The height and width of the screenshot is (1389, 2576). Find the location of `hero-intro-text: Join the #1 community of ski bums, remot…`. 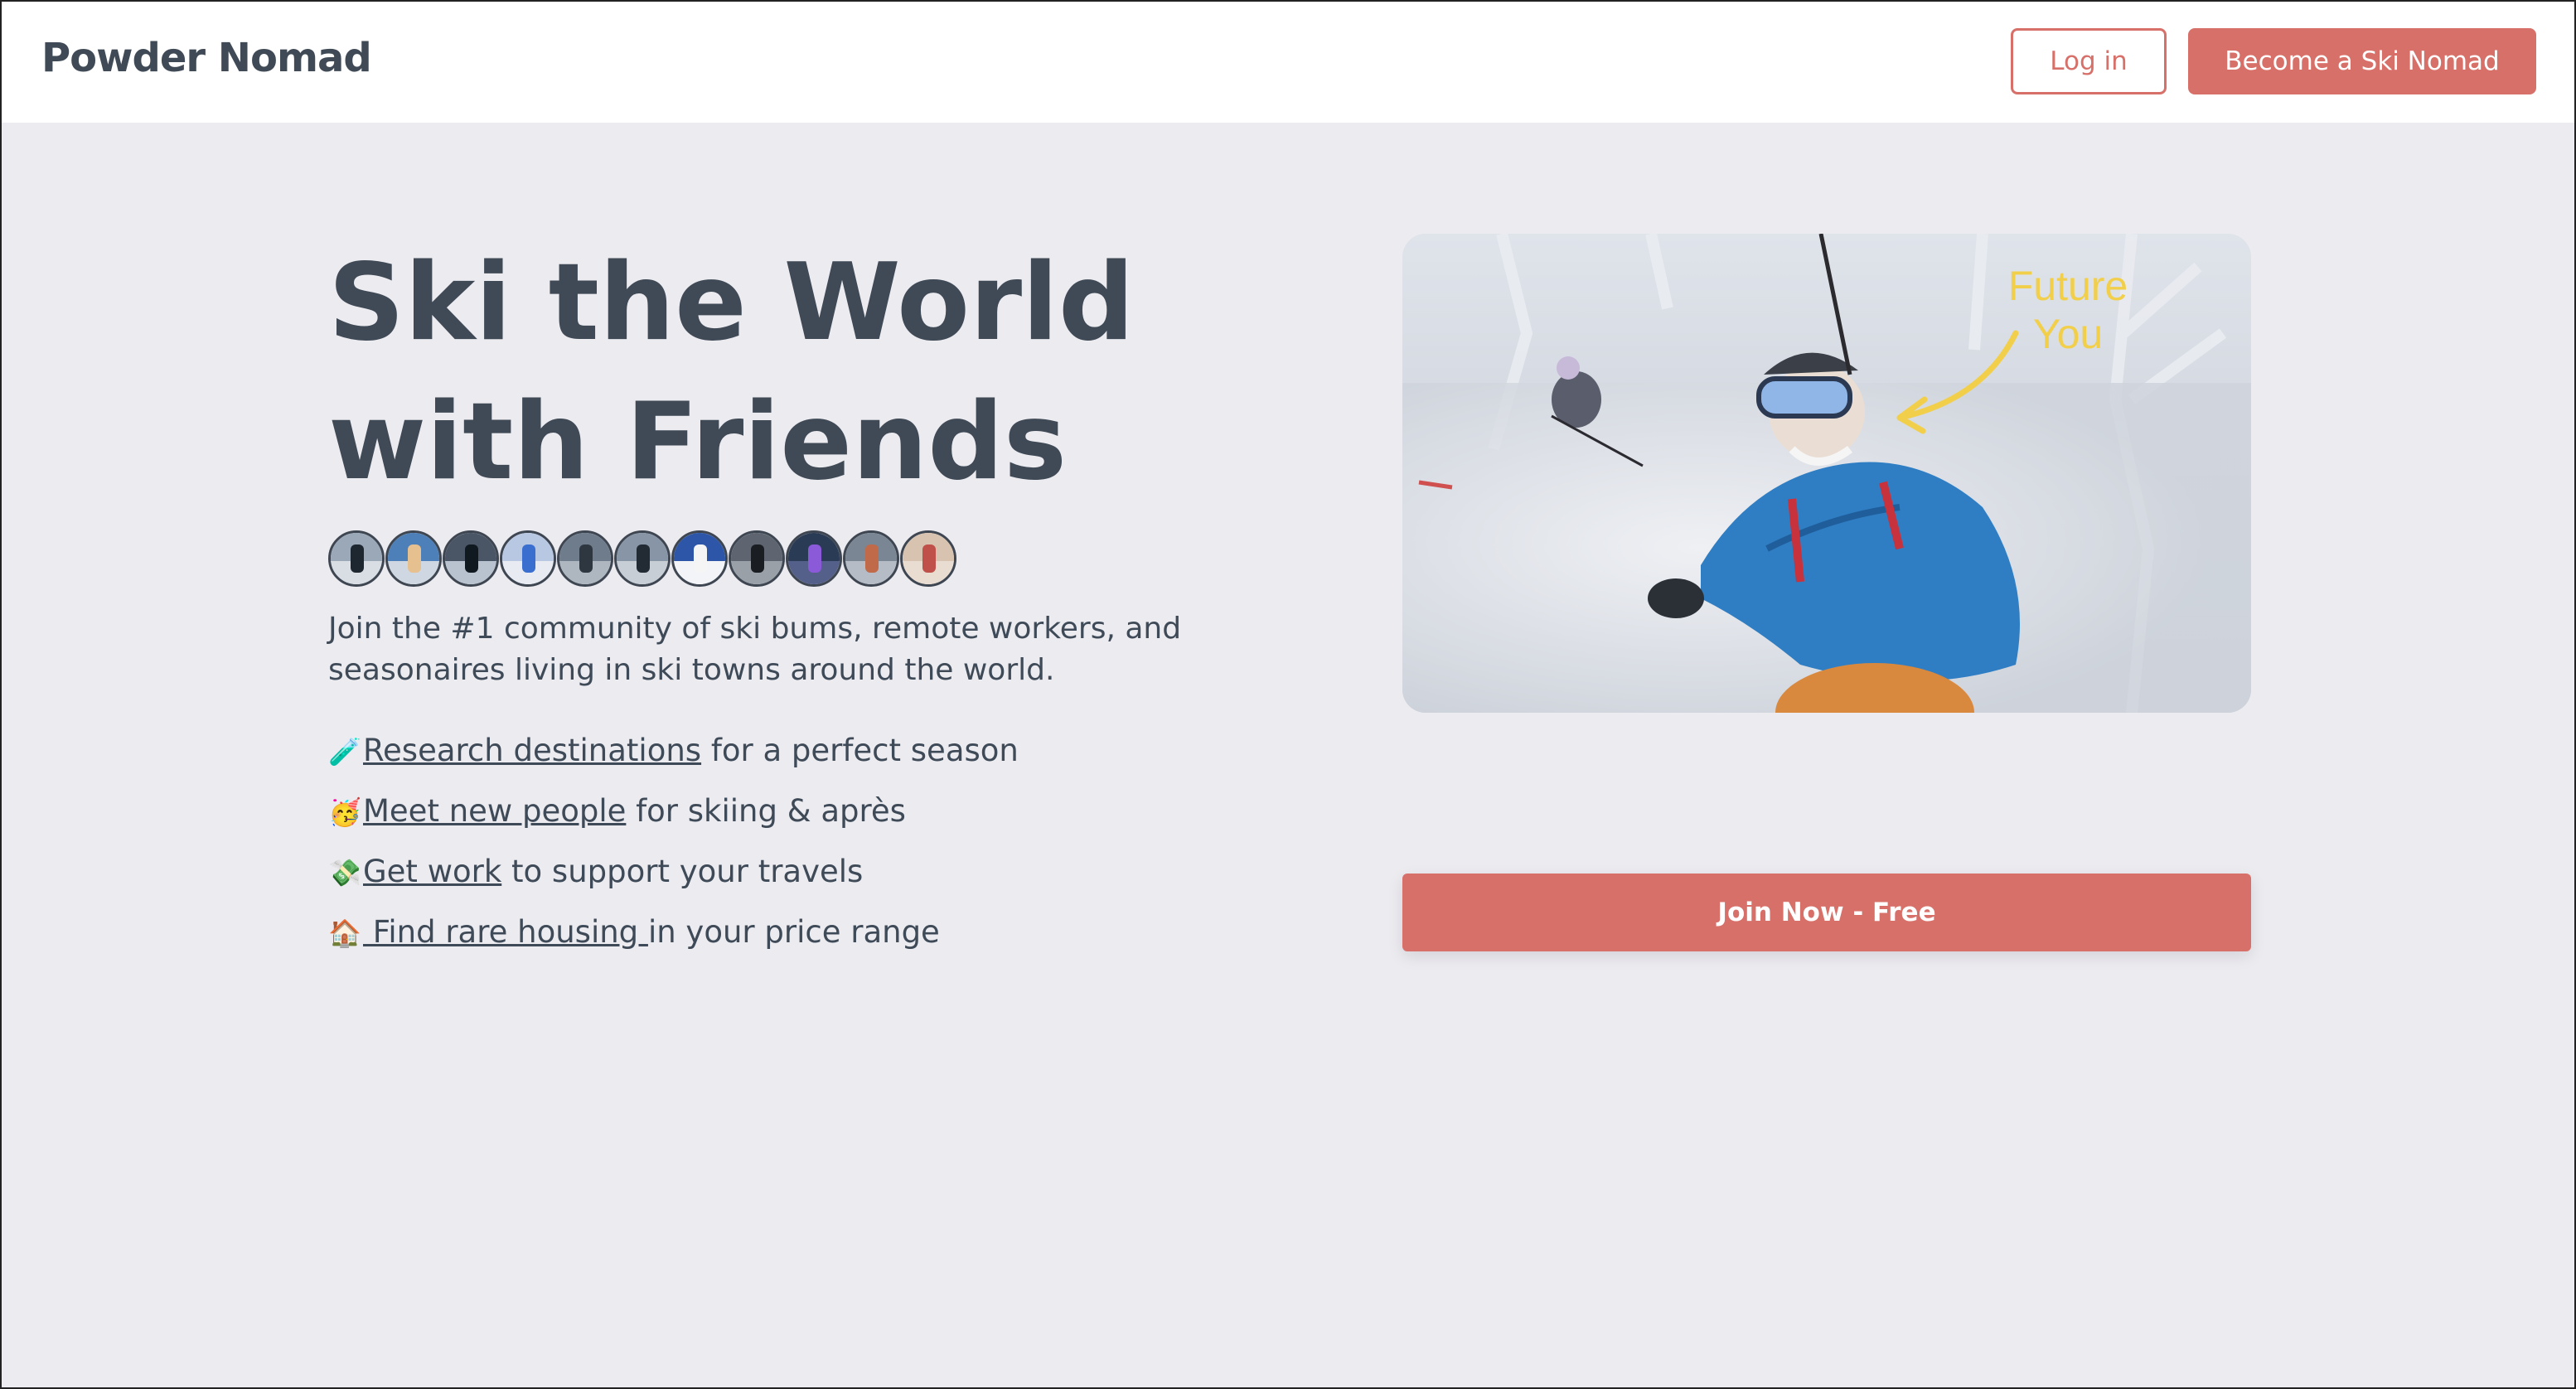

hero-intro-text: Join the #1 community of ski bums, remot… is located at coordinates (755, 649).